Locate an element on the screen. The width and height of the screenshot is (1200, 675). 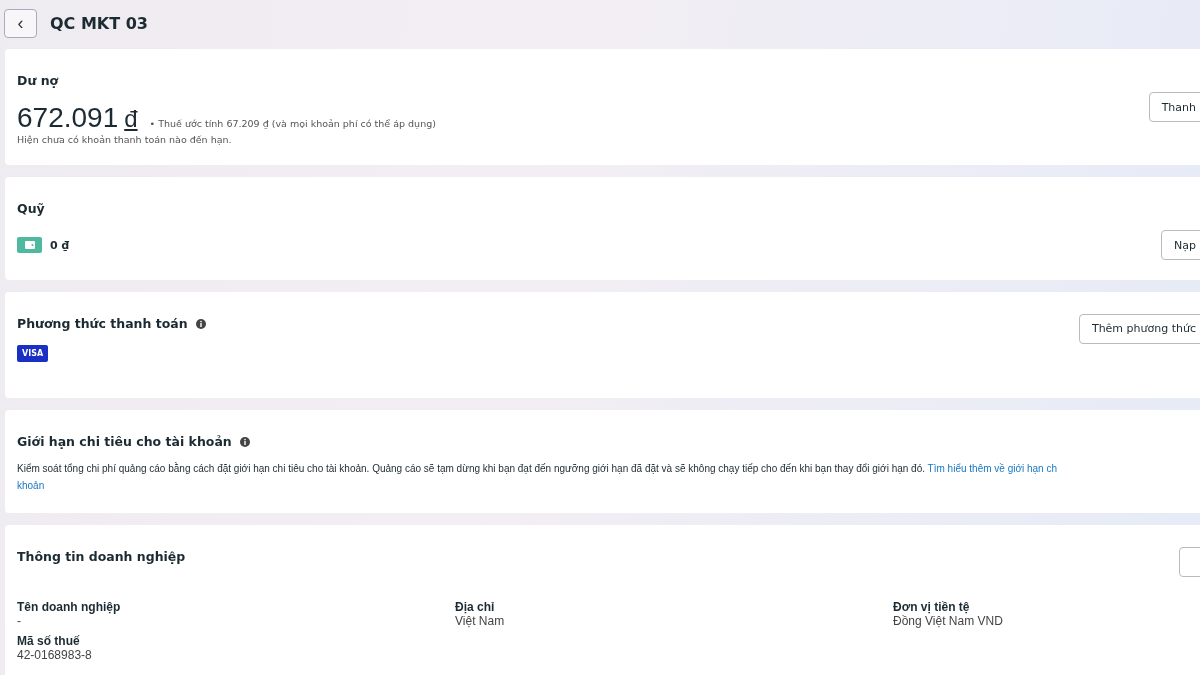
section-title: Dư nợ is located at coordinates (38, 80).